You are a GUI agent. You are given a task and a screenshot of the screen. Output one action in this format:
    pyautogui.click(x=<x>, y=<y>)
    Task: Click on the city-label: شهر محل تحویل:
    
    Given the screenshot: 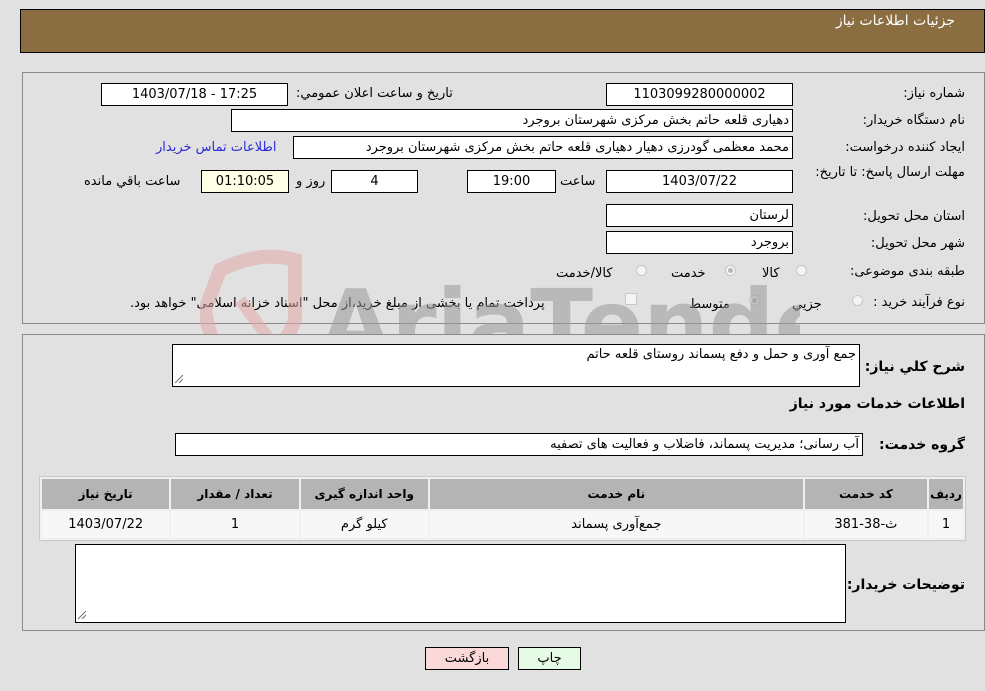 What is the action you would take?
    pyautogui.click(x=917, y=243)
    